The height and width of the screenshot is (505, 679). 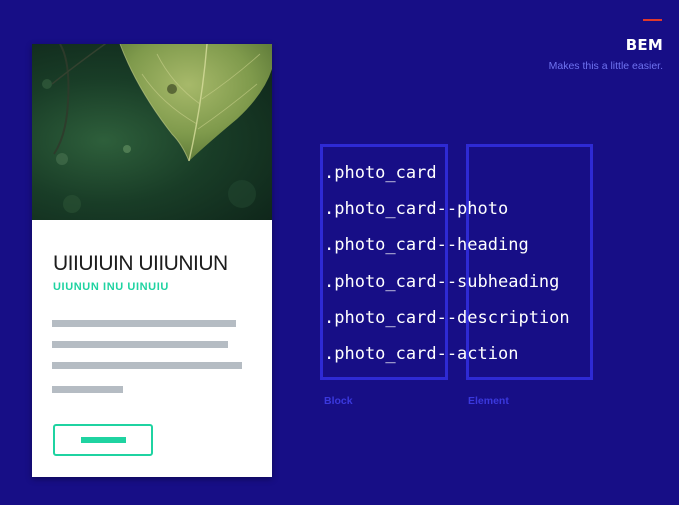 What do you see at coordinates (416, 209) in the screenshot?
I see `class-name-photo: .photo_card--photo` at bounding box center [416, 209].